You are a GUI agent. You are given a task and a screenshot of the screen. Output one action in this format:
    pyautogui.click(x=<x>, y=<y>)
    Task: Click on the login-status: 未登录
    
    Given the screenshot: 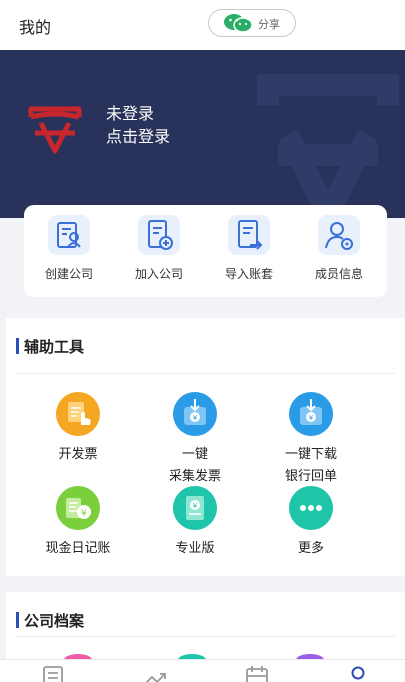 What is the action you would take?
    pyautogui.click(x=130, y=113)
    